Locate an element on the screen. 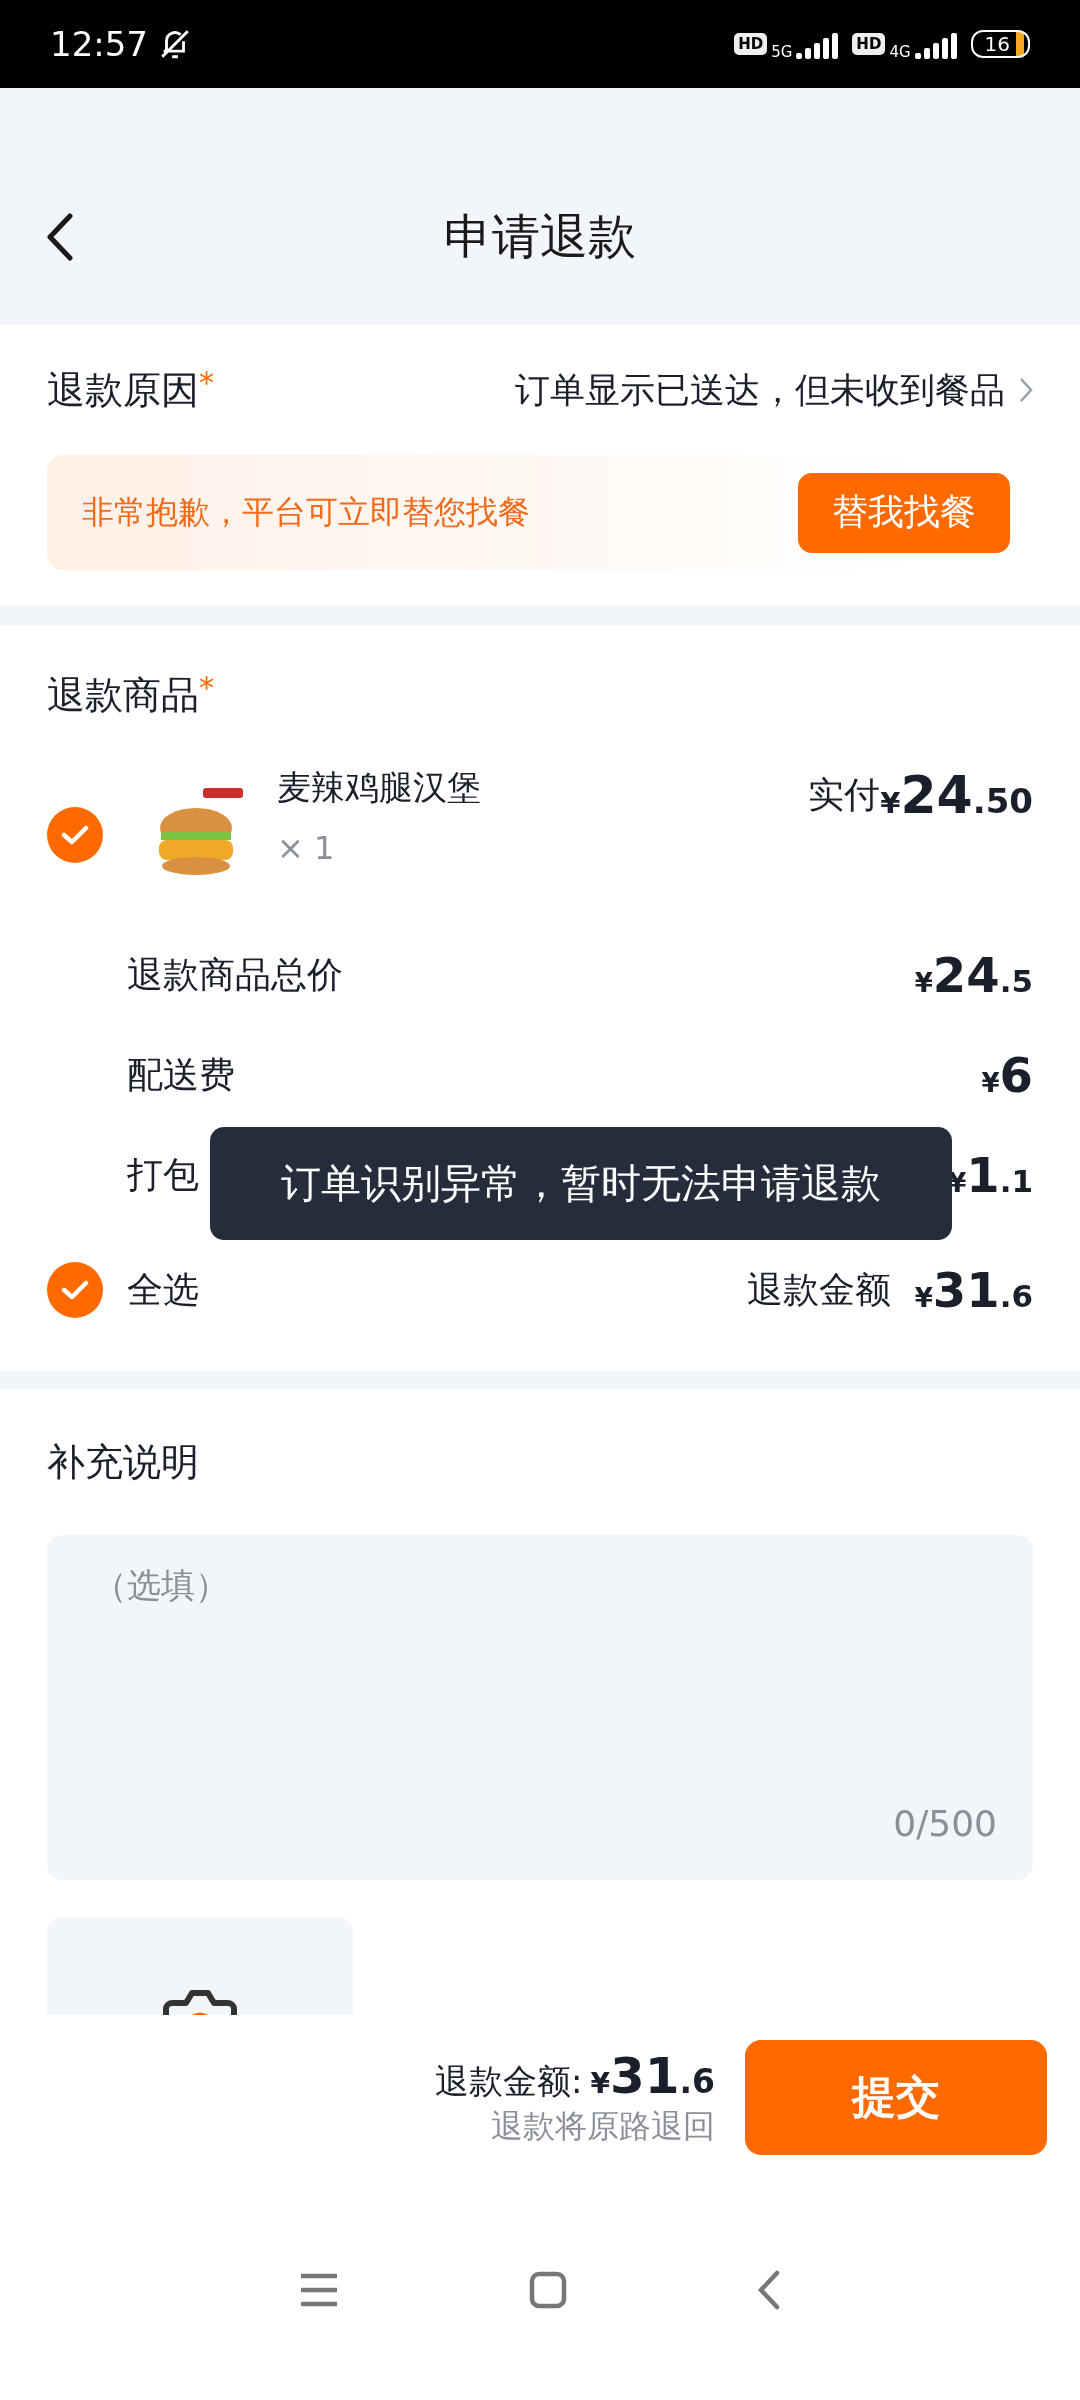 The height and width of the screenshot is (2400, 1080). fee-label: 退款商品总价 is located at coordinates (235, 974).